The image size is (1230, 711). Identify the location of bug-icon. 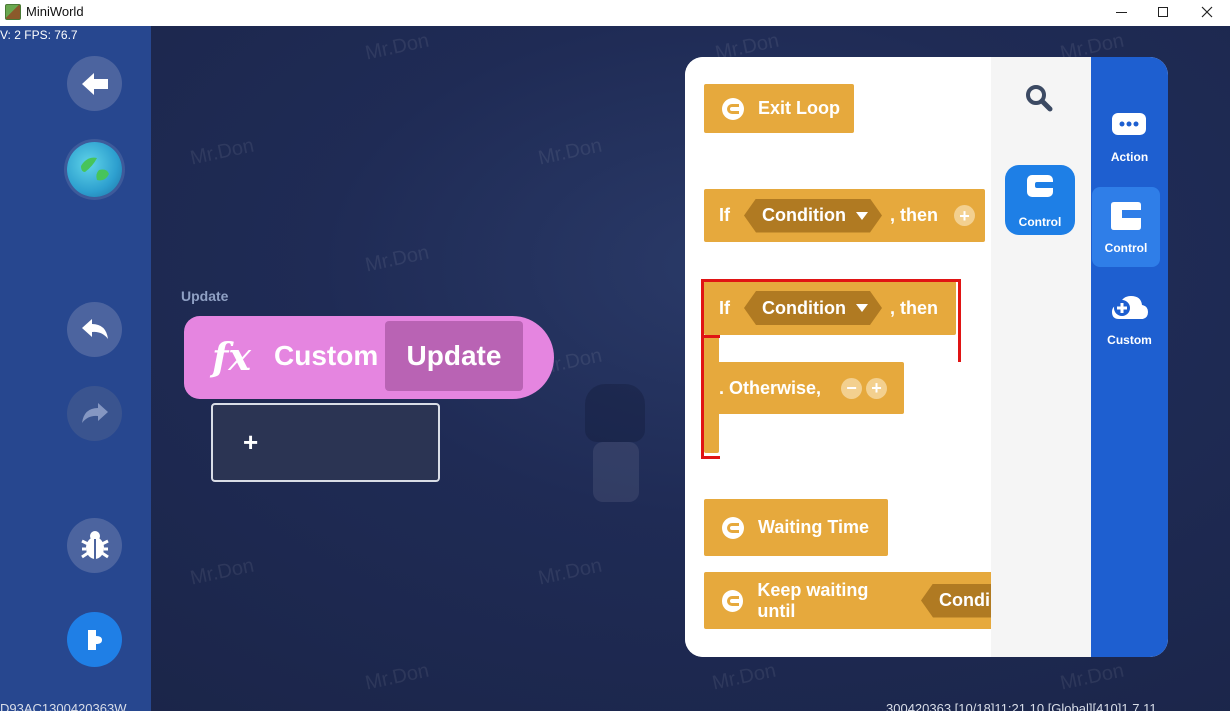
(94, 544).